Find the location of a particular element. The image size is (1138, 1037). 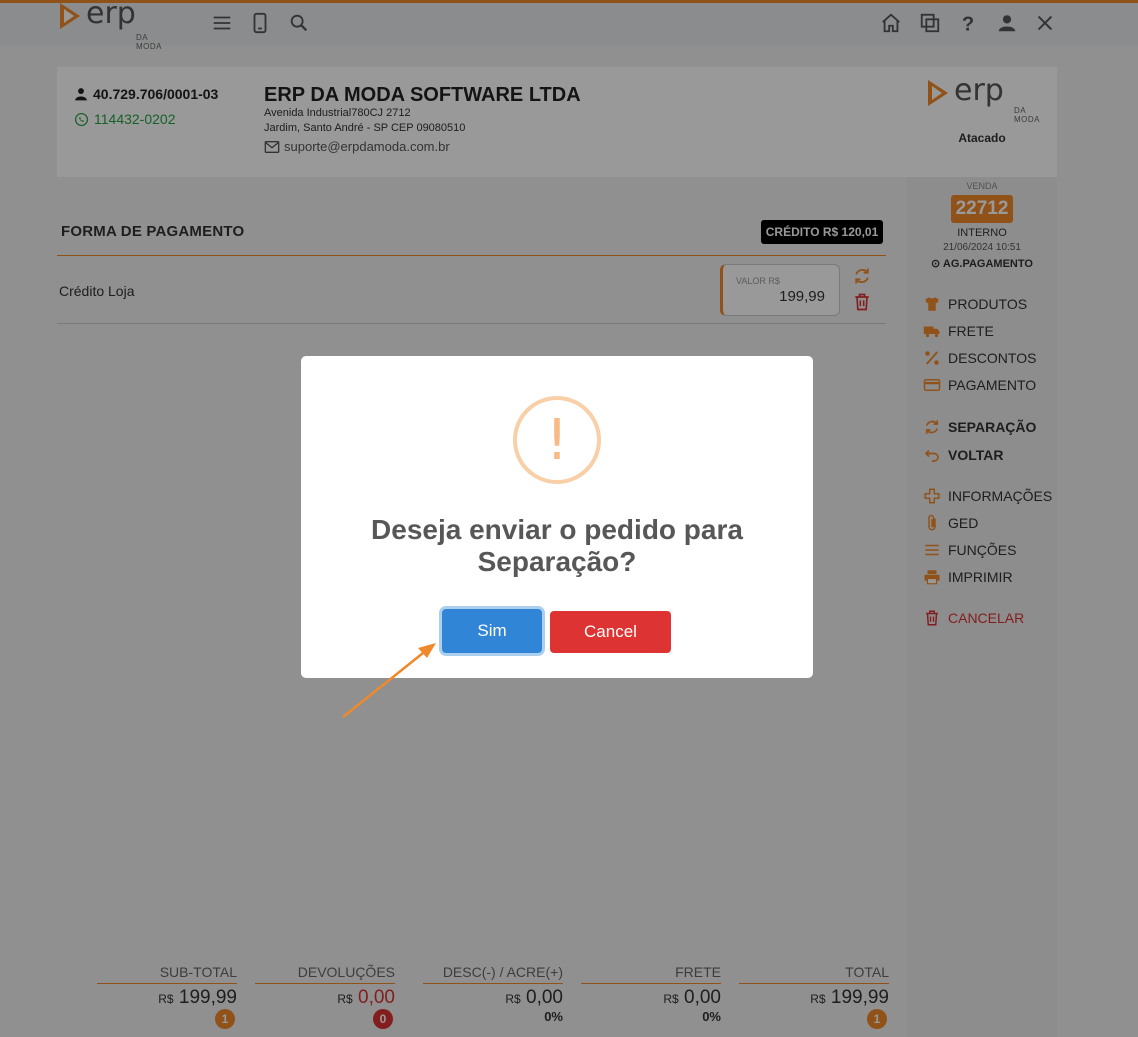

confirm-button: Sim is located at coordinates (492, 631).